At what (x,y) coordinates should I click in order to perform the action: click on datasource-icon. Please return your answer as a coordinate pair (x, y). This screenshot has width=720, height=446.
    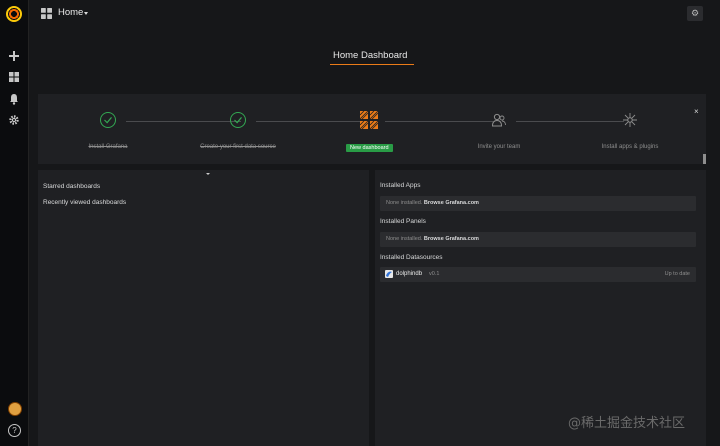
    Looking at the image, I should click on (389, 274).